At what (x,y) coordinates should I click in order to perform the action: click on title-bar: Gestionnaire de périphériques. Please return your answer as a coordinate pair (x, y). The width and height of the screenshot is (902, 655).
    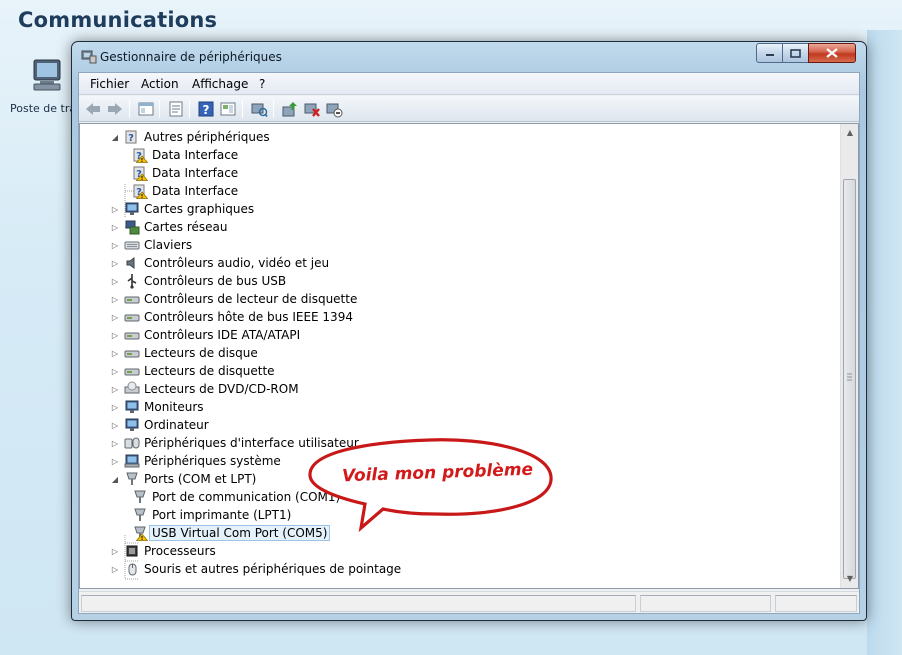
    Looking at the image, I should click on (469, 57).